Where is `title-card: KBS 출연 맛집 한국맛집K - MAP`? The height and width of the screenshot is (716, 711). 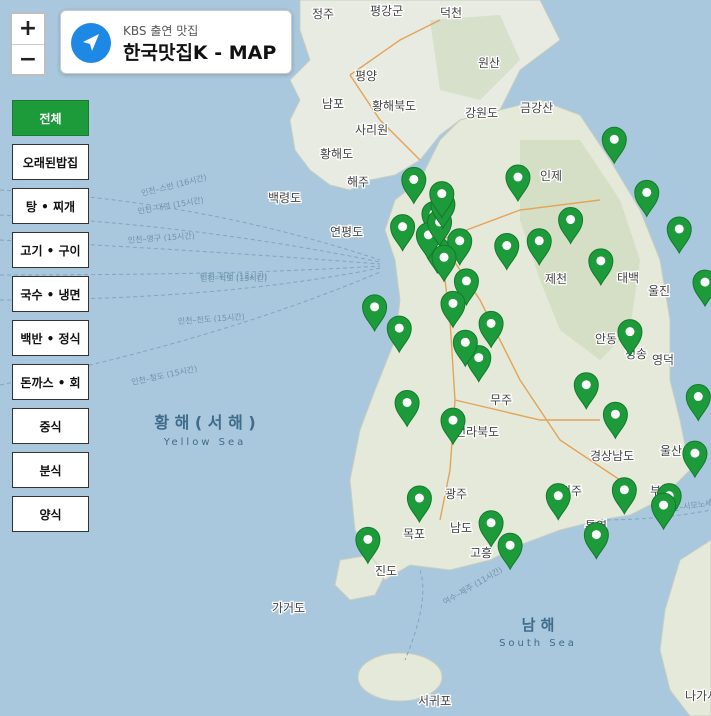
title-card: KBS 출연 맛집 한국맛집K - MAP is located at coordinates (176, 42).